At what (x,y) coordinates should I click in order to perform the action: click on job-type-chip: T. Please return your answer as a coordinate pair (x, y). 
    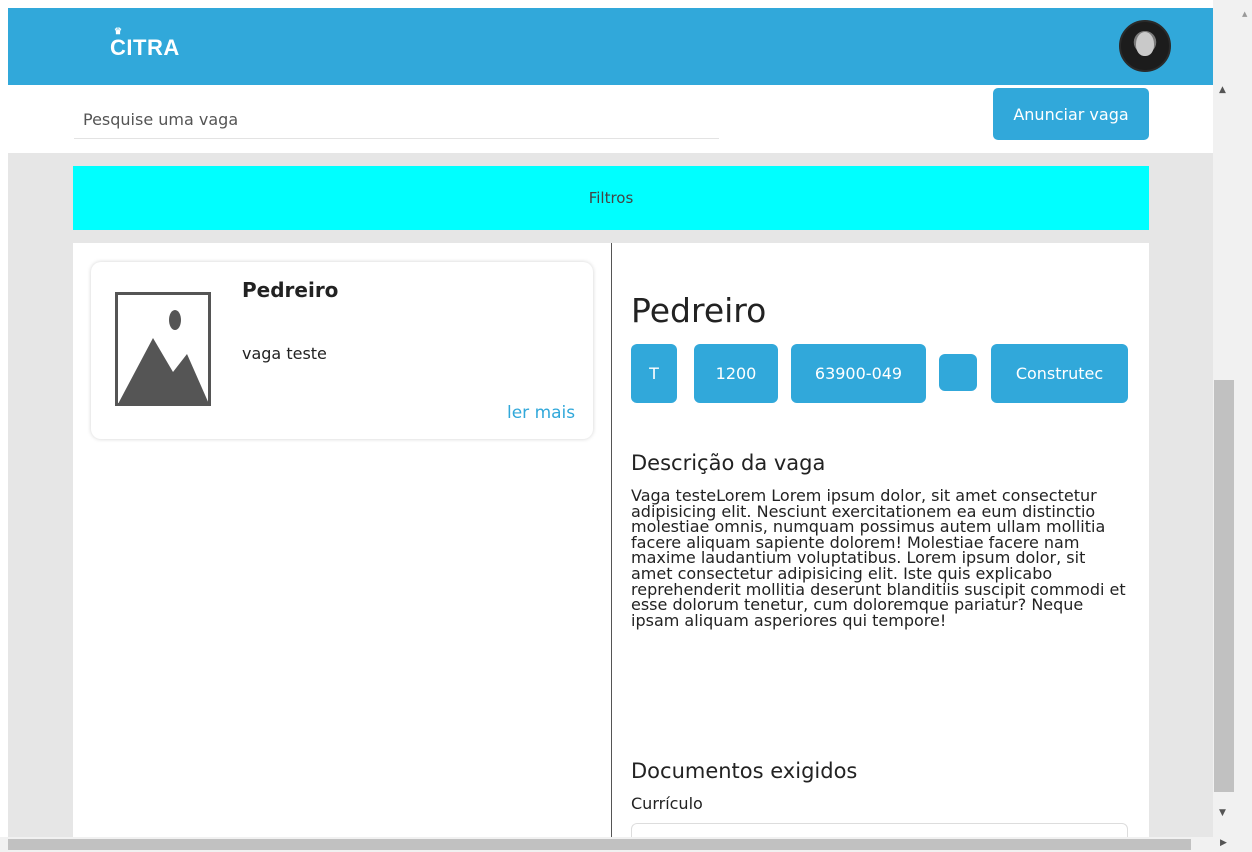
    Looking at the image, I should click on (654, 373).